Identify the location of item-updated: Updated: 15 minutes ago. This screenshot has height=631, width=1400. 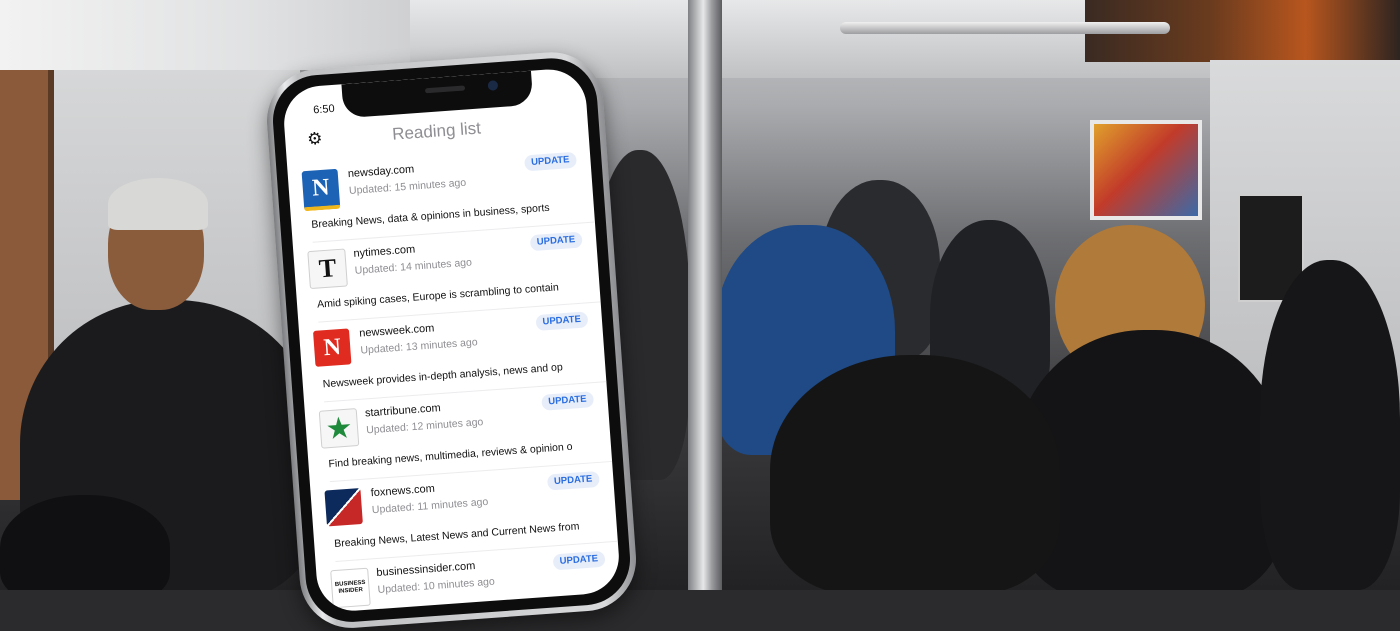
(407, 187).